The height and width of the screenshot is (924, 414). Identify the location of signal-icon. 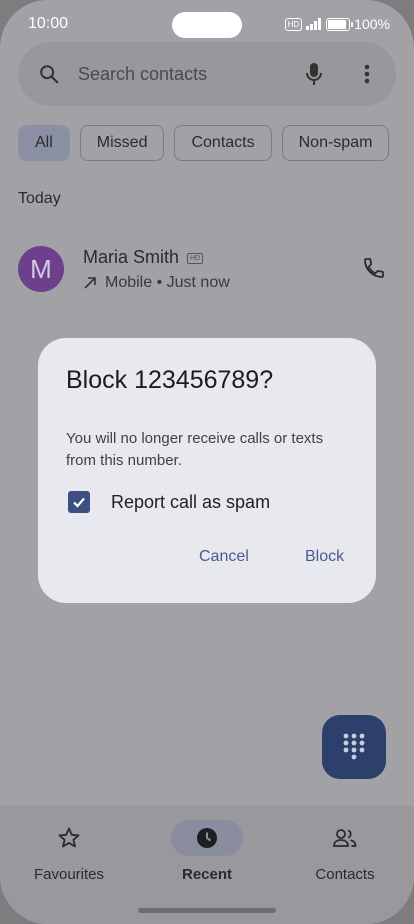
(314, 24).